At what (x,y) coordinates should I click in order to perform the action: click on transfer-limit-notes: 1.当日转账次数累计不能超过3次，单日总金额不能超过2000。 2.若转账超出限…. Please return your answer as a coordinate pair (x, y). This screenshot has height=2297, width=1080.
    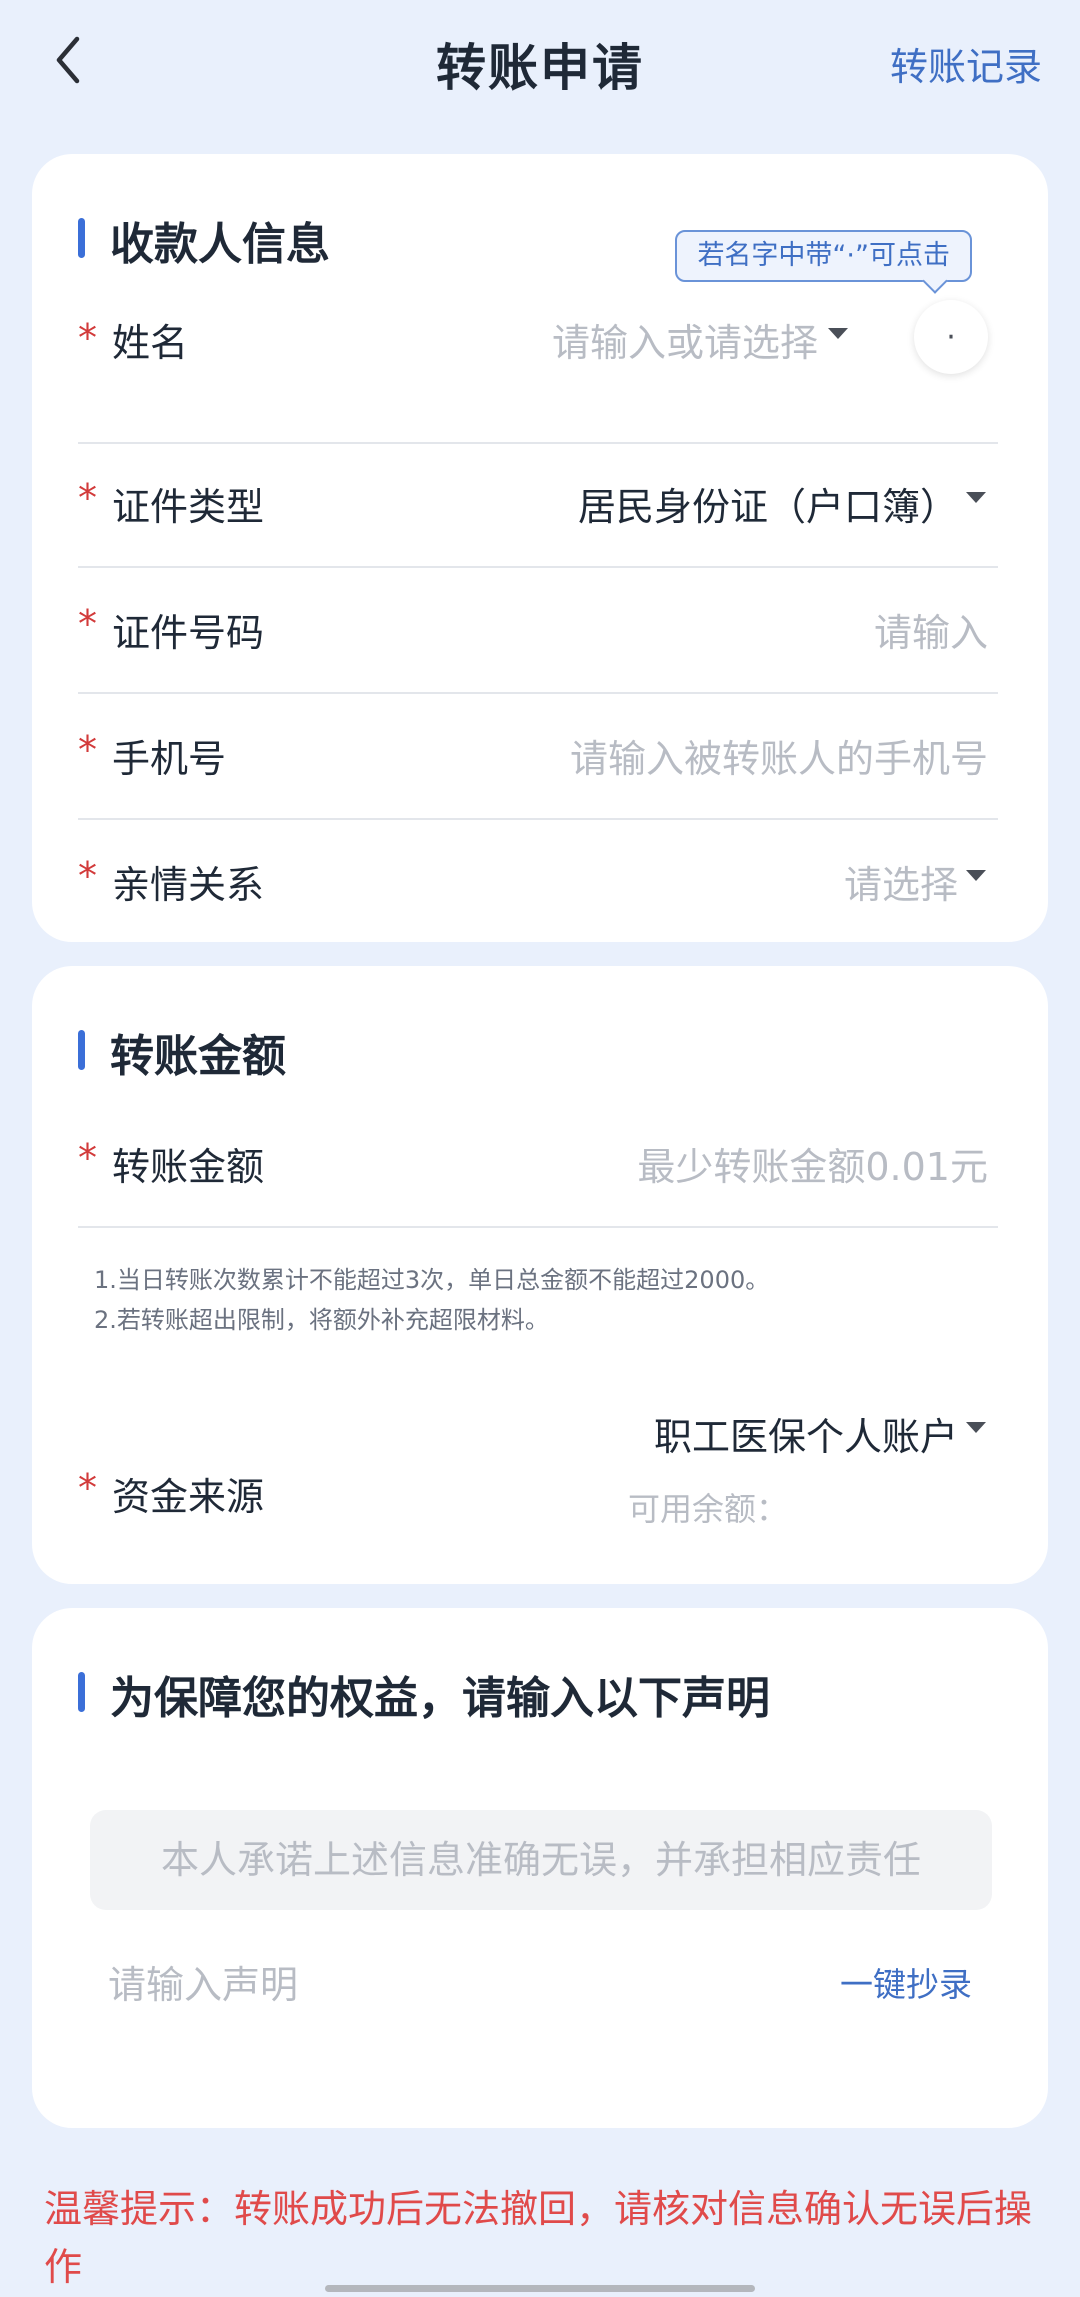
    Looking at the image, I should click on (431, 1300).